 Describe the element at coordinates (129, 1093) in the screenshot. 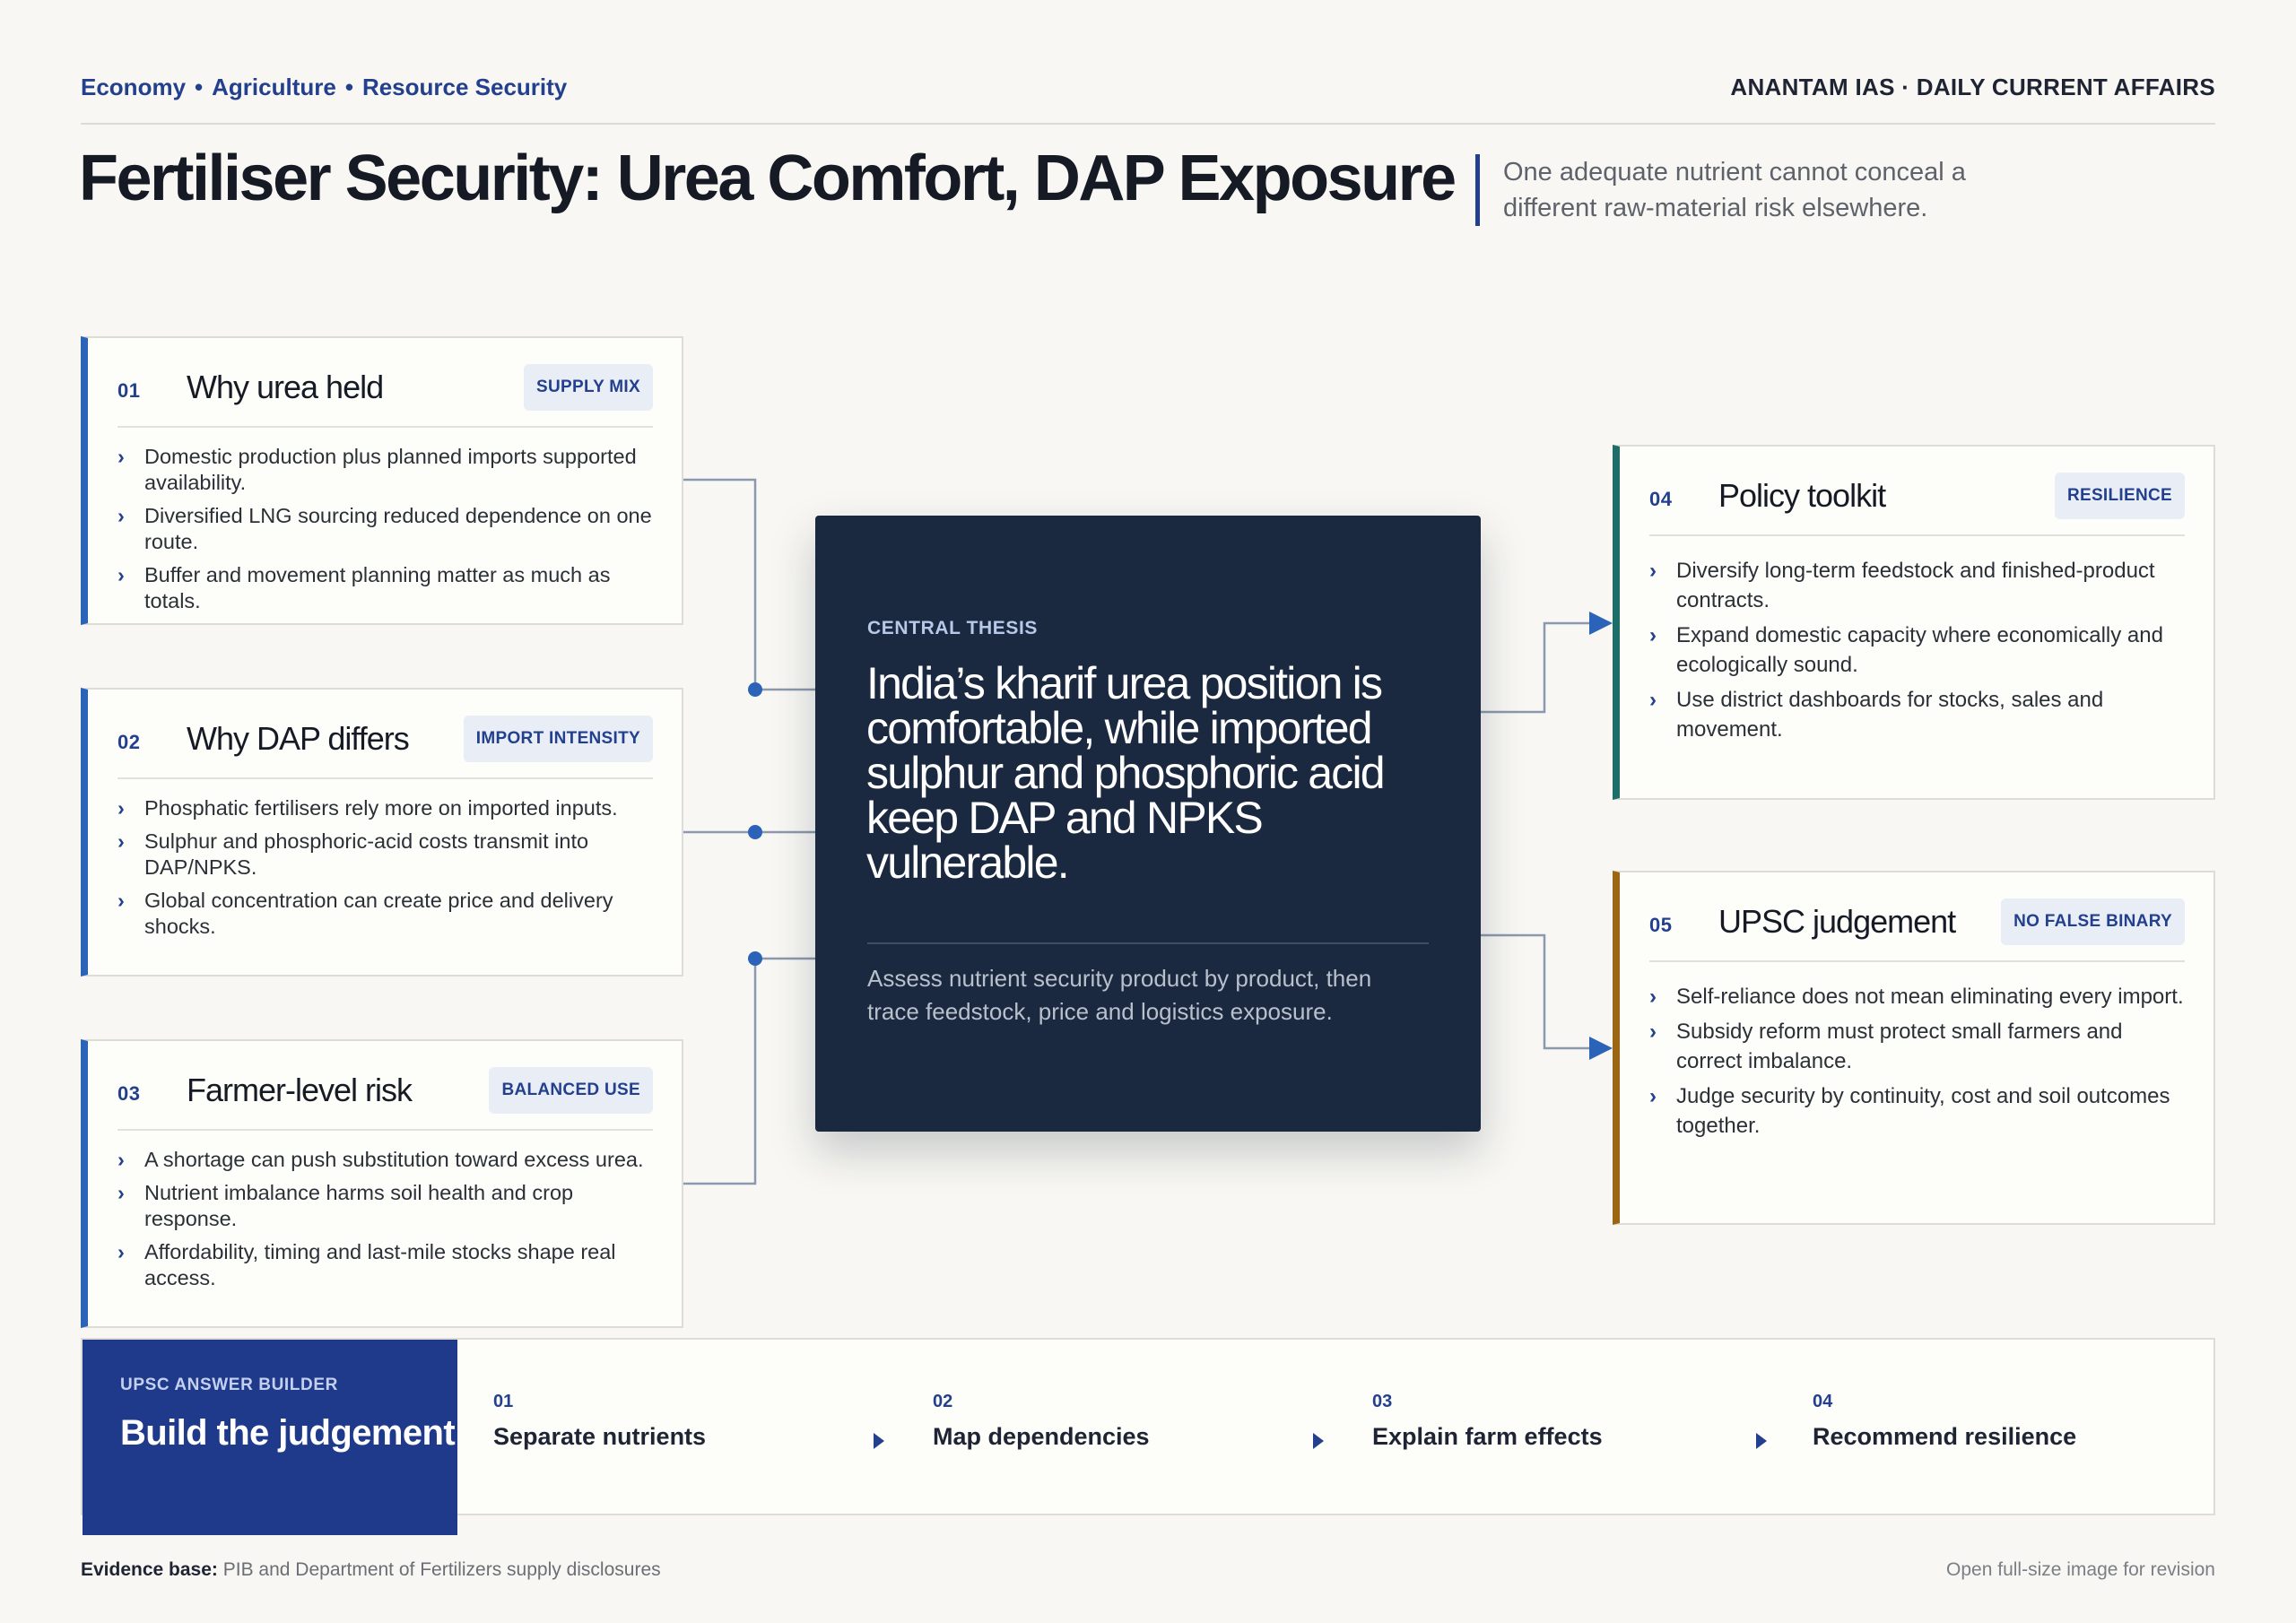

I see `card-number: 03` at that location.